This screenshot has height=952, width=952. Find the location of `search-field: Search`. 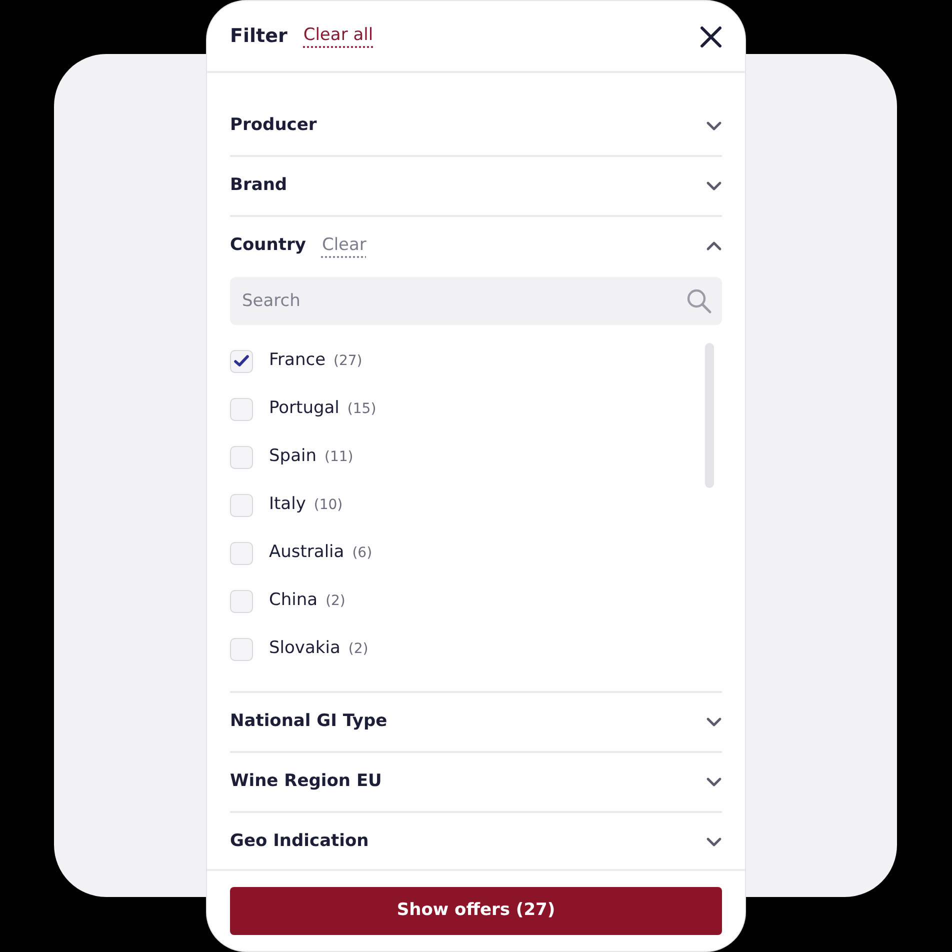

search-field: Search is located at coordinates (476, 301).